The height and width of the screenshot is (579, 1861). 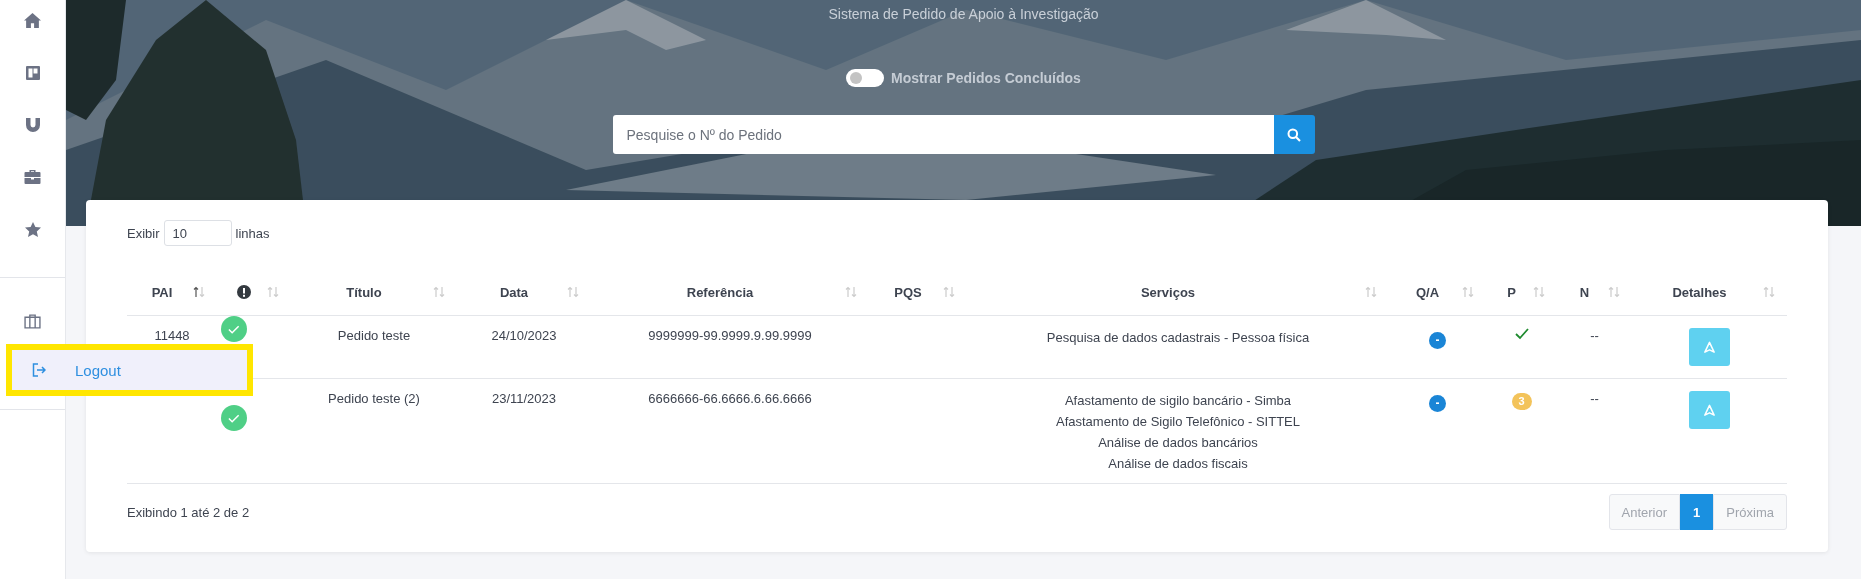 What do you see at coordinates (1178, 337) in the screenshot?
I see `service-item: Pesquisa de dados cadastrais - Pessoa física` at bounding box center [1178, 337].